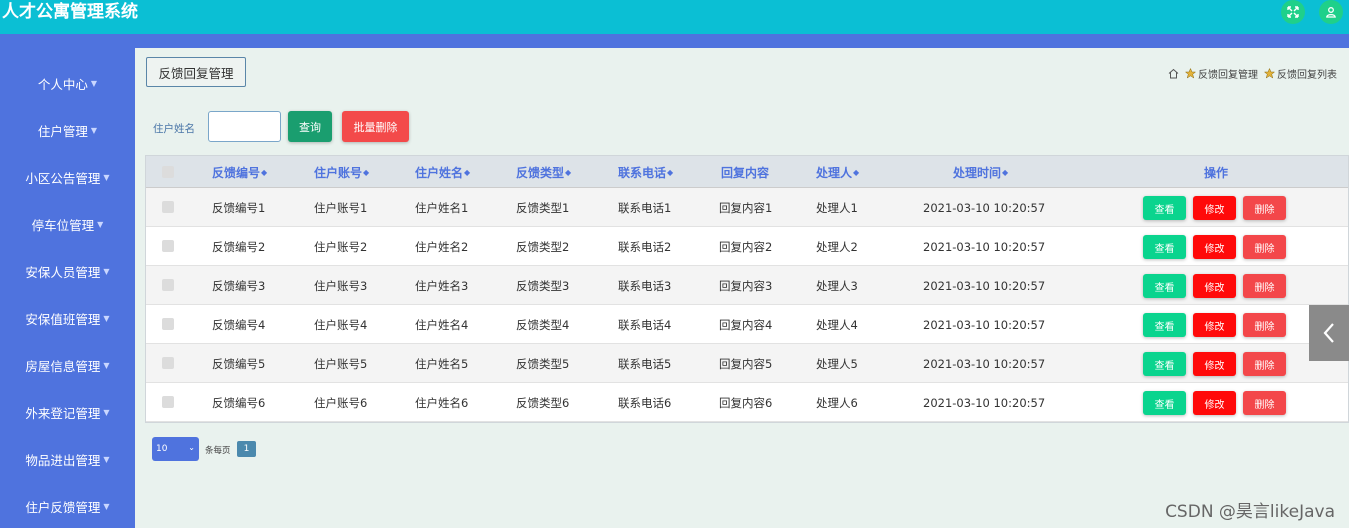 The image size is (1349, 528). Describe the element at coordinates (338, 172) in the screenshot. I see `header-label: 住户账号` at that location.